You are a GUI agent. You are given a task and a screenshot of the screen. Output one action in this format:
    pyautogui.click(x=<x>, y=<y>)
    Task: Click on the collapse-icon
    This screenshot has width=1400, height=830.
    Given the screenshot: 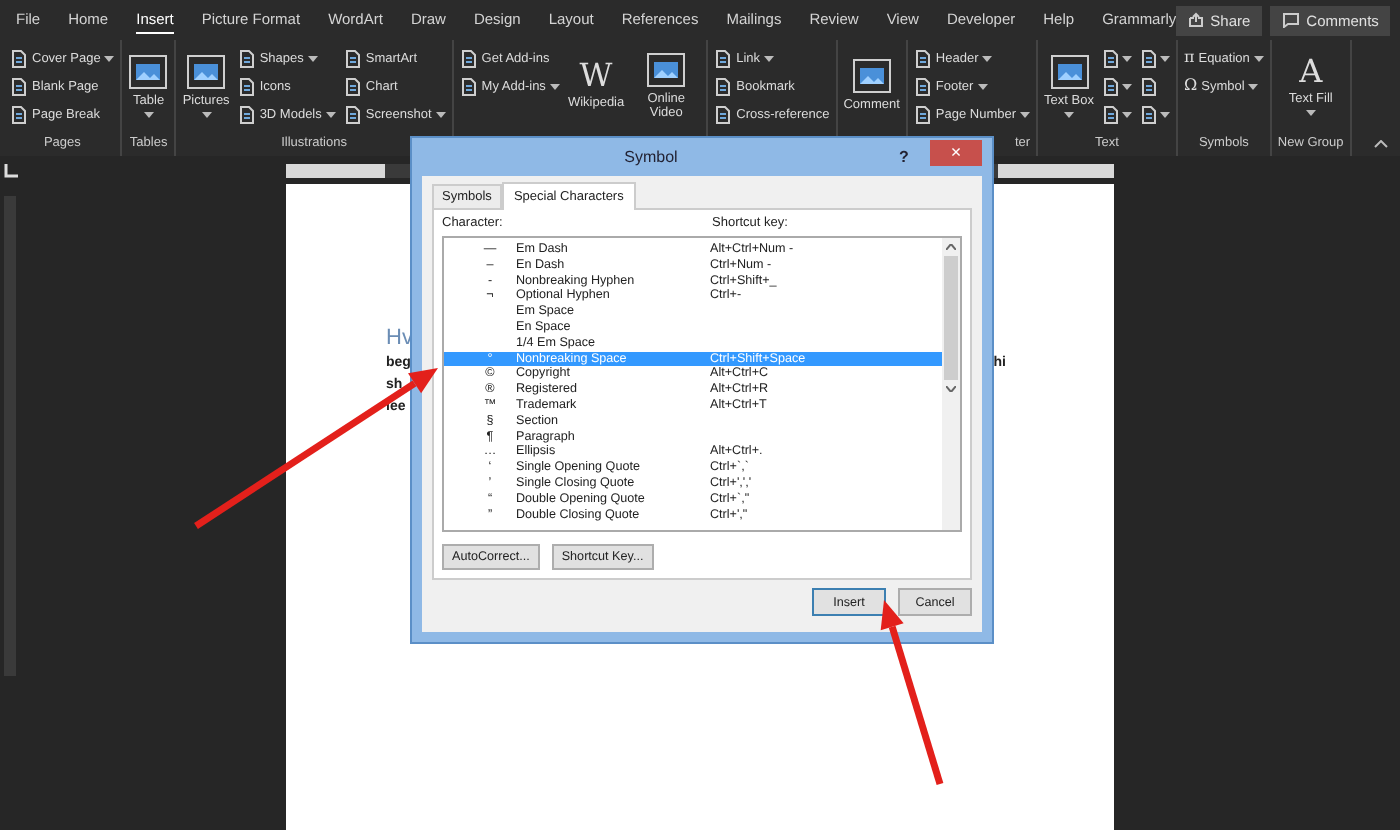 What is the action you would take?
    pyautogui.click(x=1381, y=144)
    